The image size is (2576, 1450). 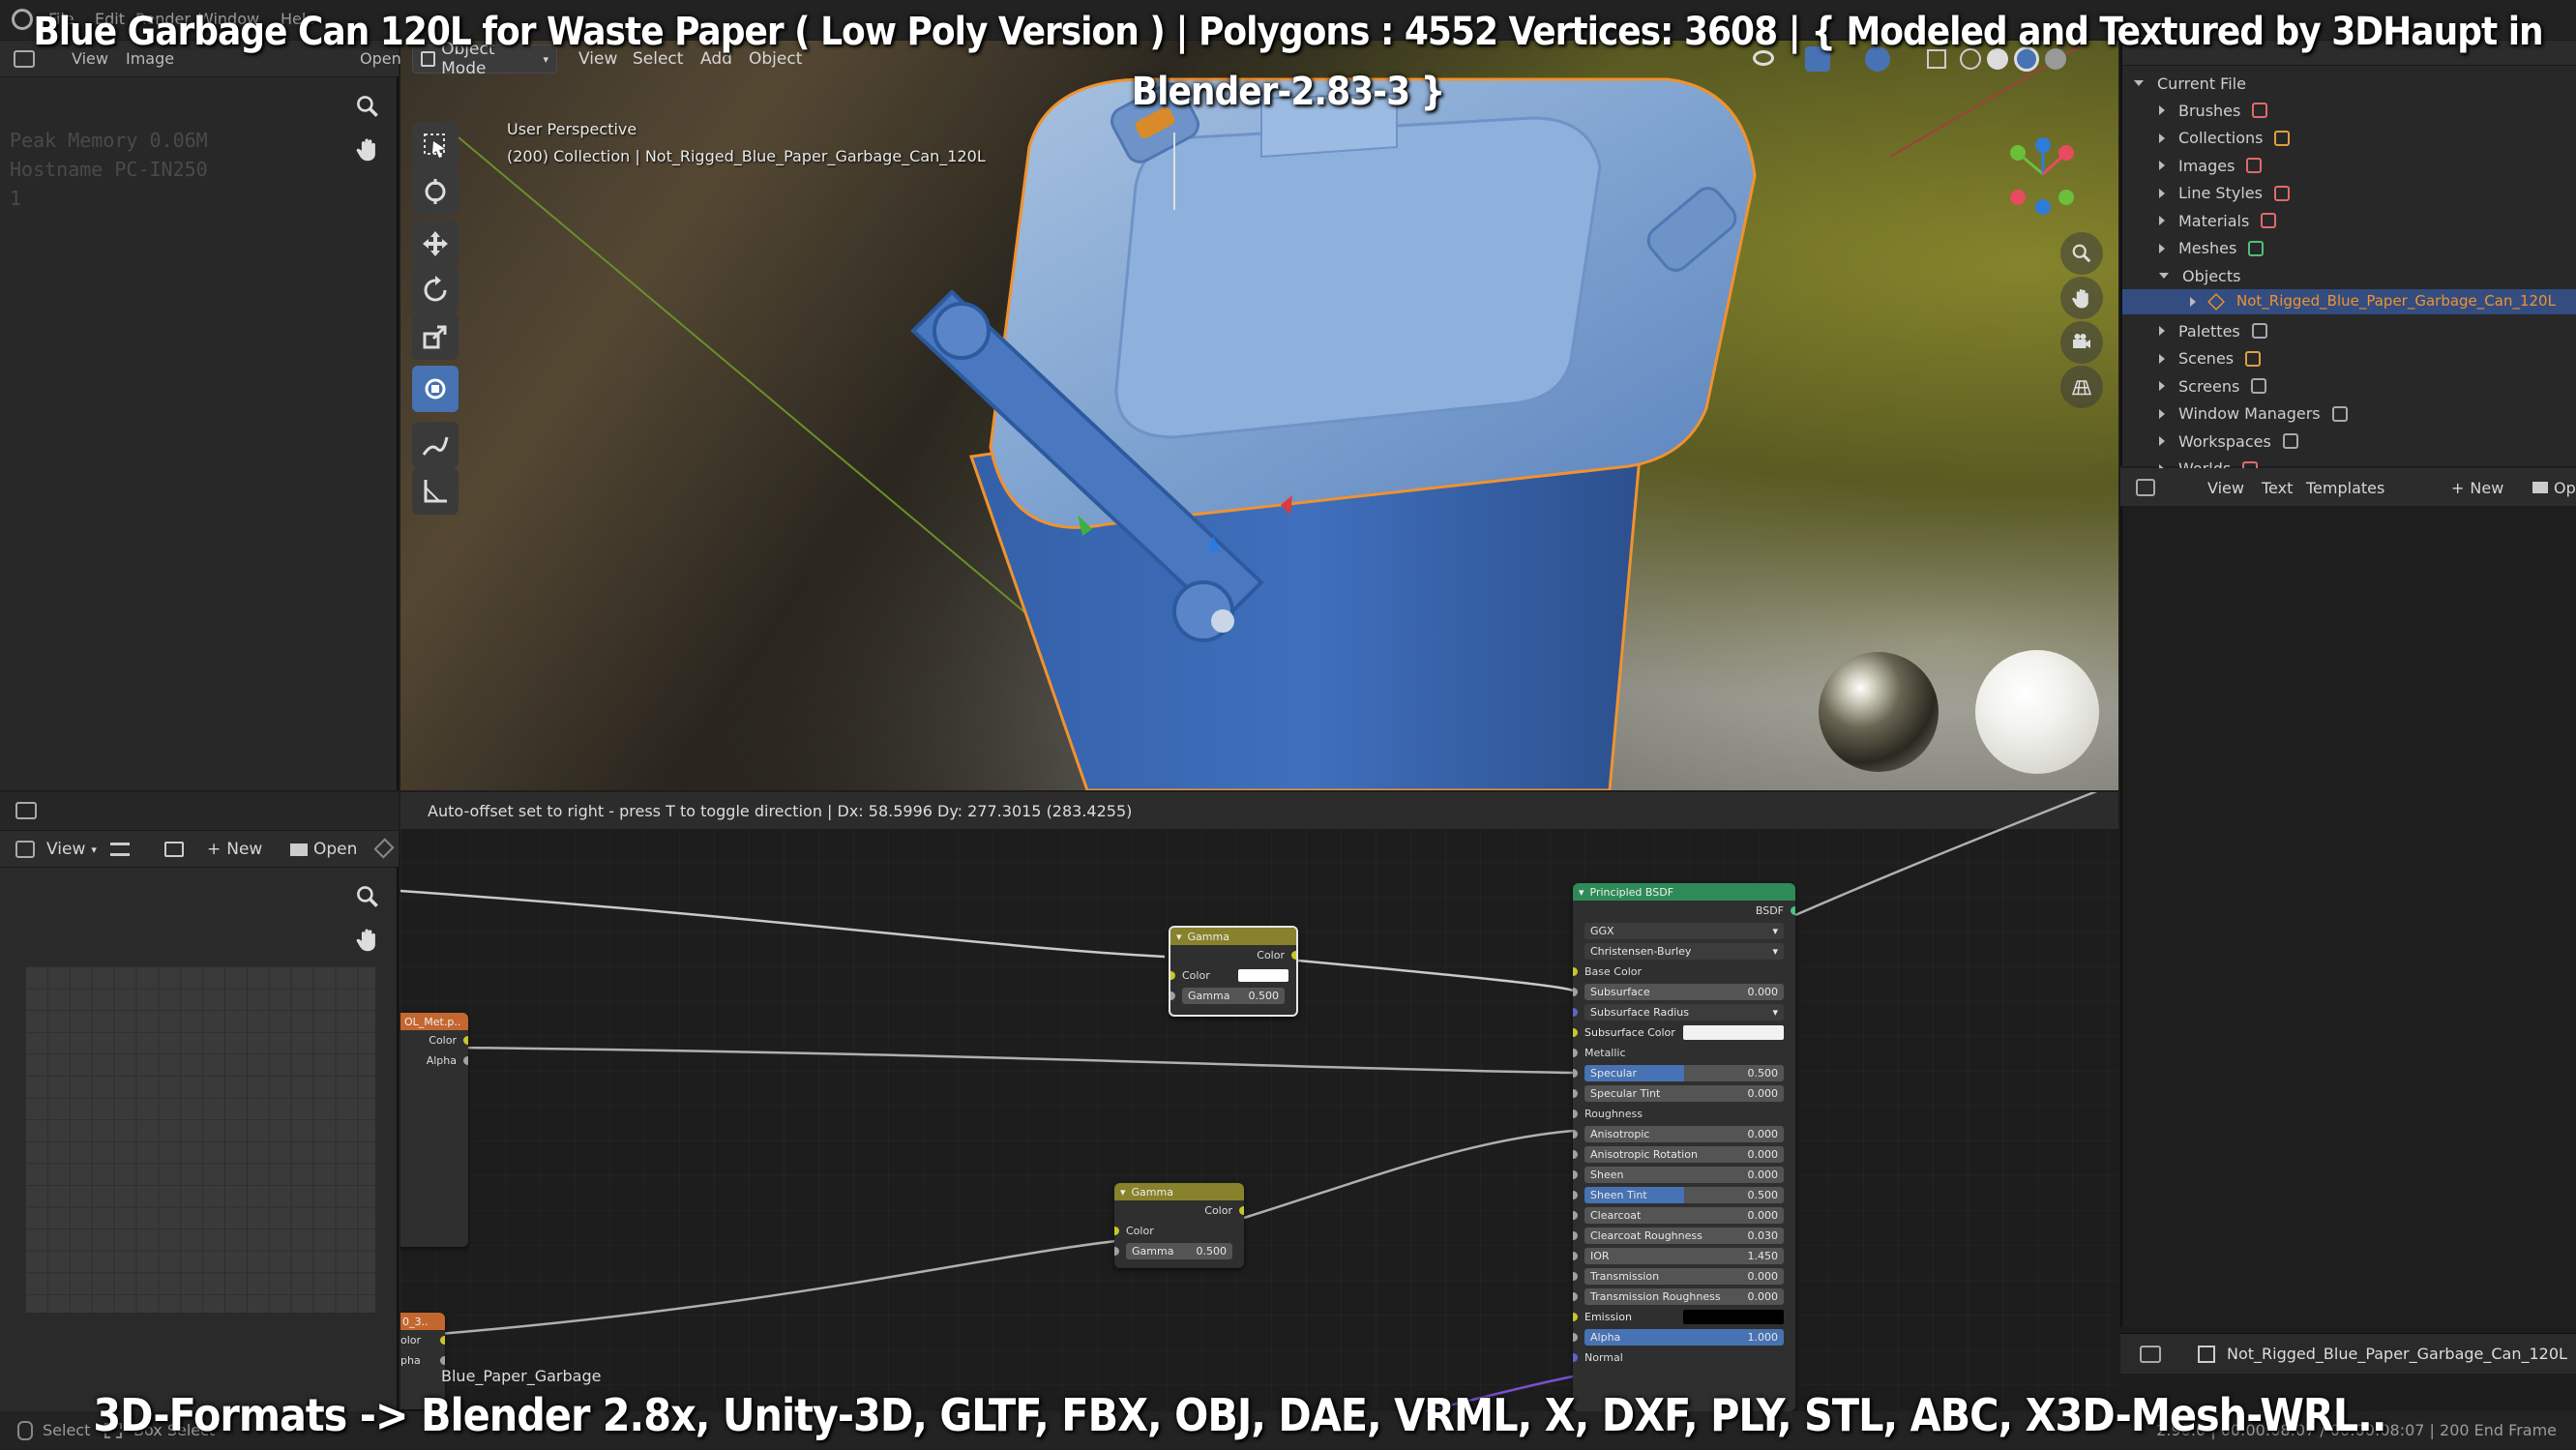 I want to click on bsdf-input-field: Subsurface 0.000, so click(x=1684, y=992).